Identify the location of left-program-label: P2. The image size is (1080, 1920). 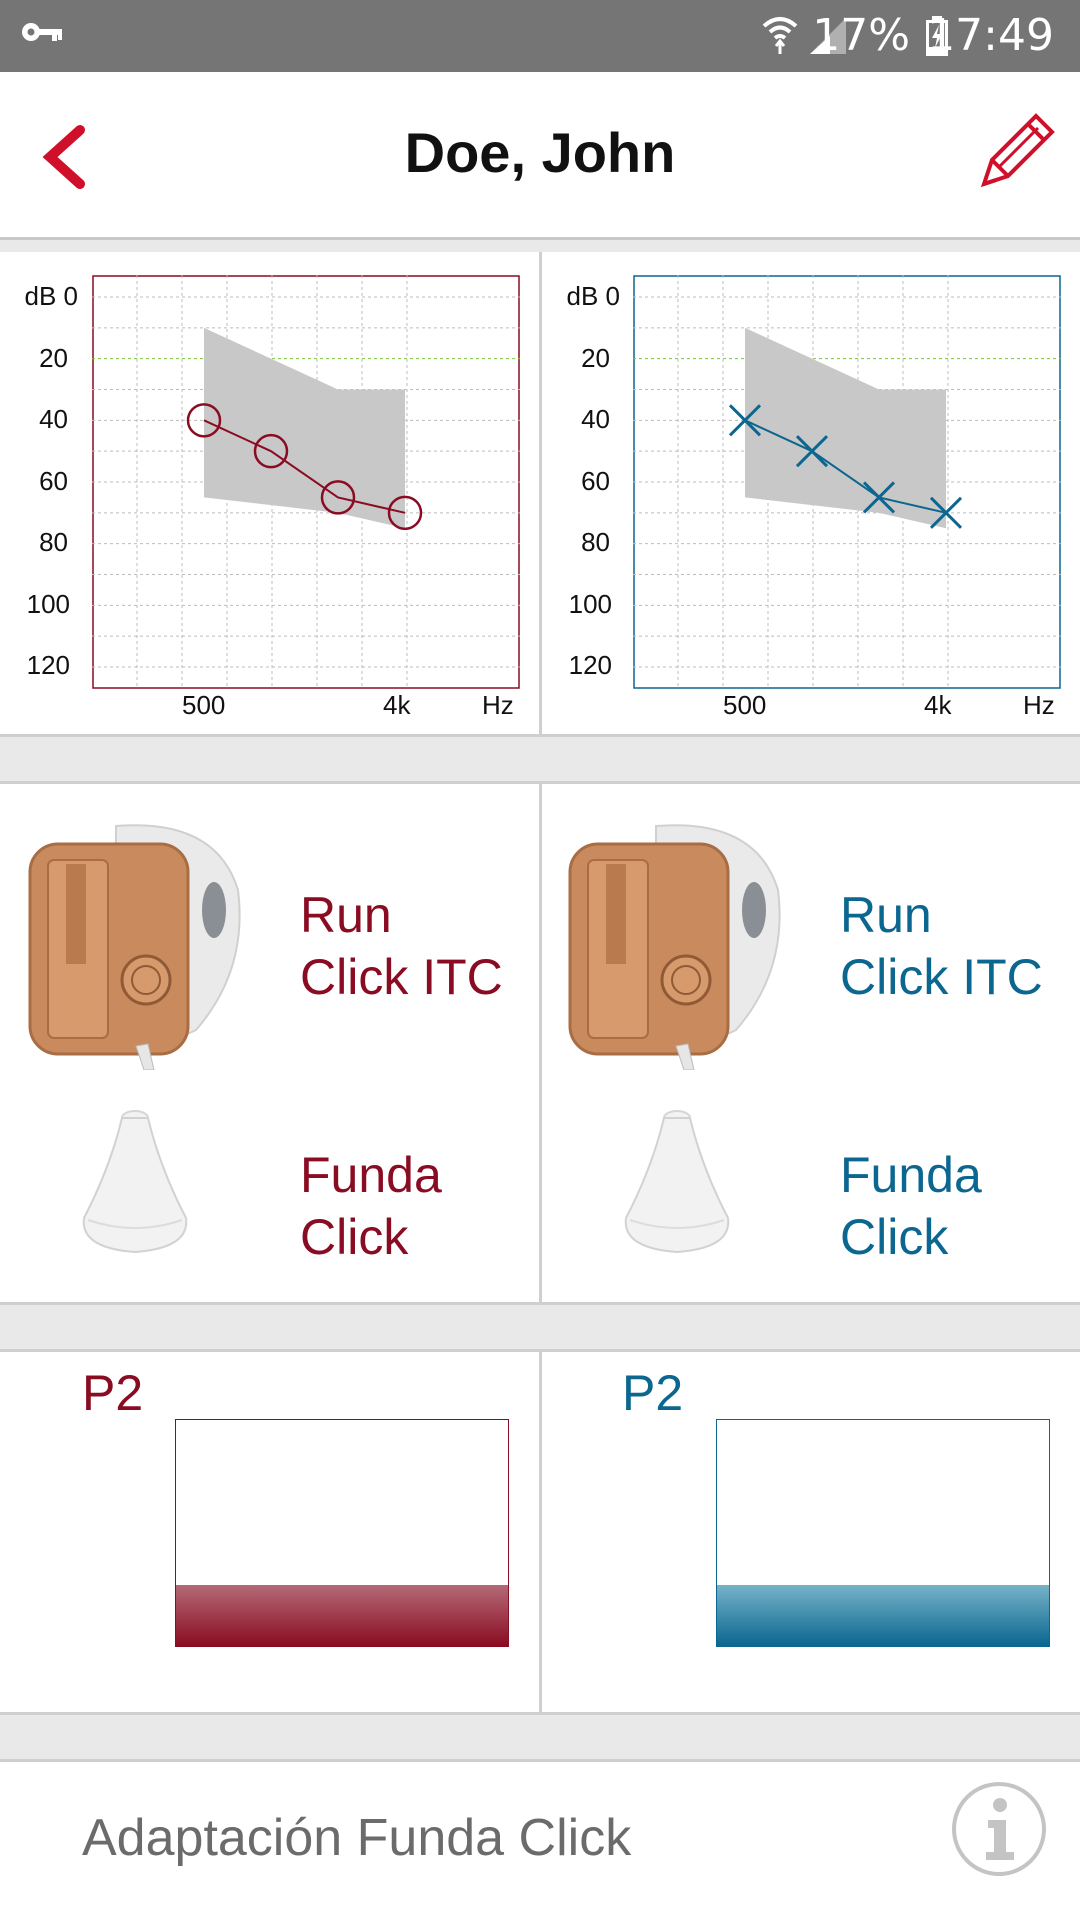
(112, 1393).